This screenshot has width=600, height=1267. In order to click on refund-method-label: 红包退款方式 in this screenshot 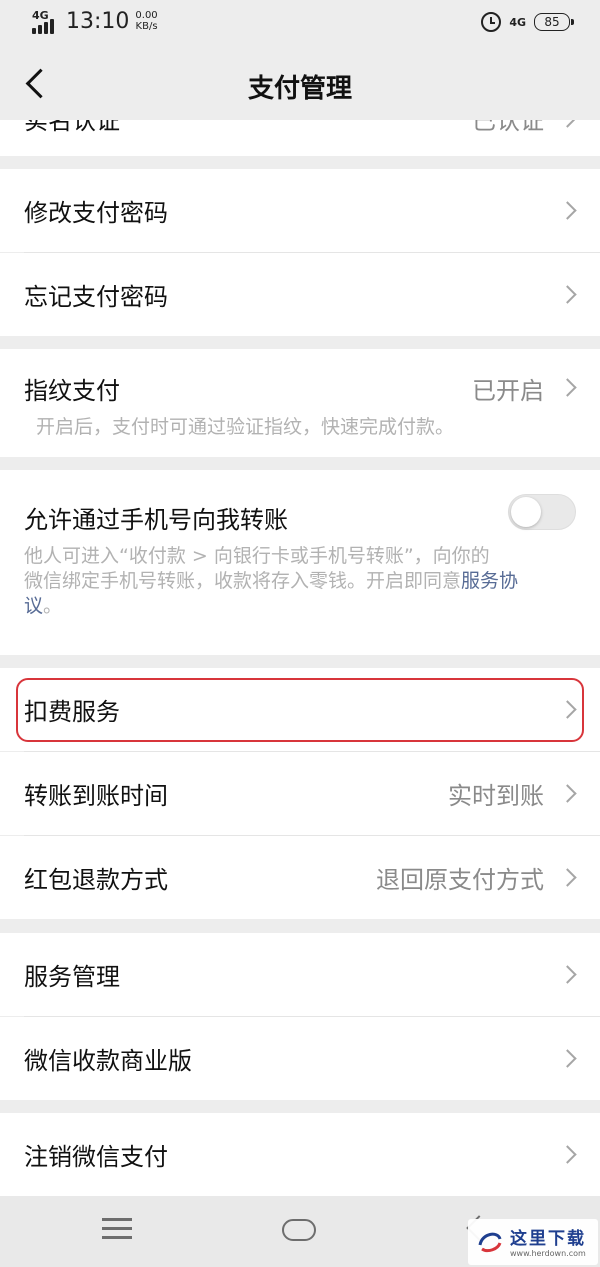, I will do `click(96, 880)`.